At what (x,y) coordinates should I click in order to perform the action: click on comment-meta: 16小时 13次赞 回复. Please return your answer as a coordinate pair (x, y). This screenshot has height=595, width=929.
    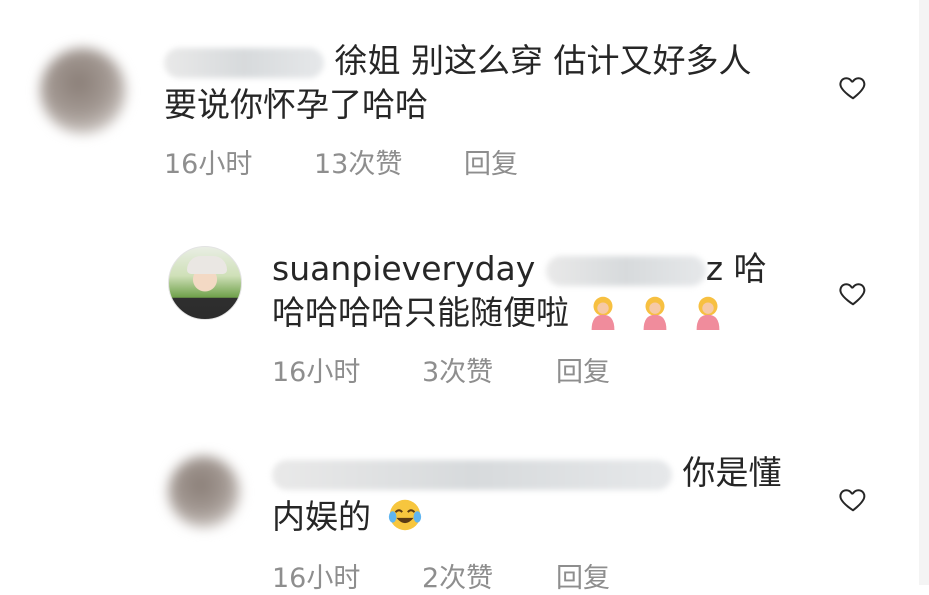
    Looking at the image, I should click on (341, 161).